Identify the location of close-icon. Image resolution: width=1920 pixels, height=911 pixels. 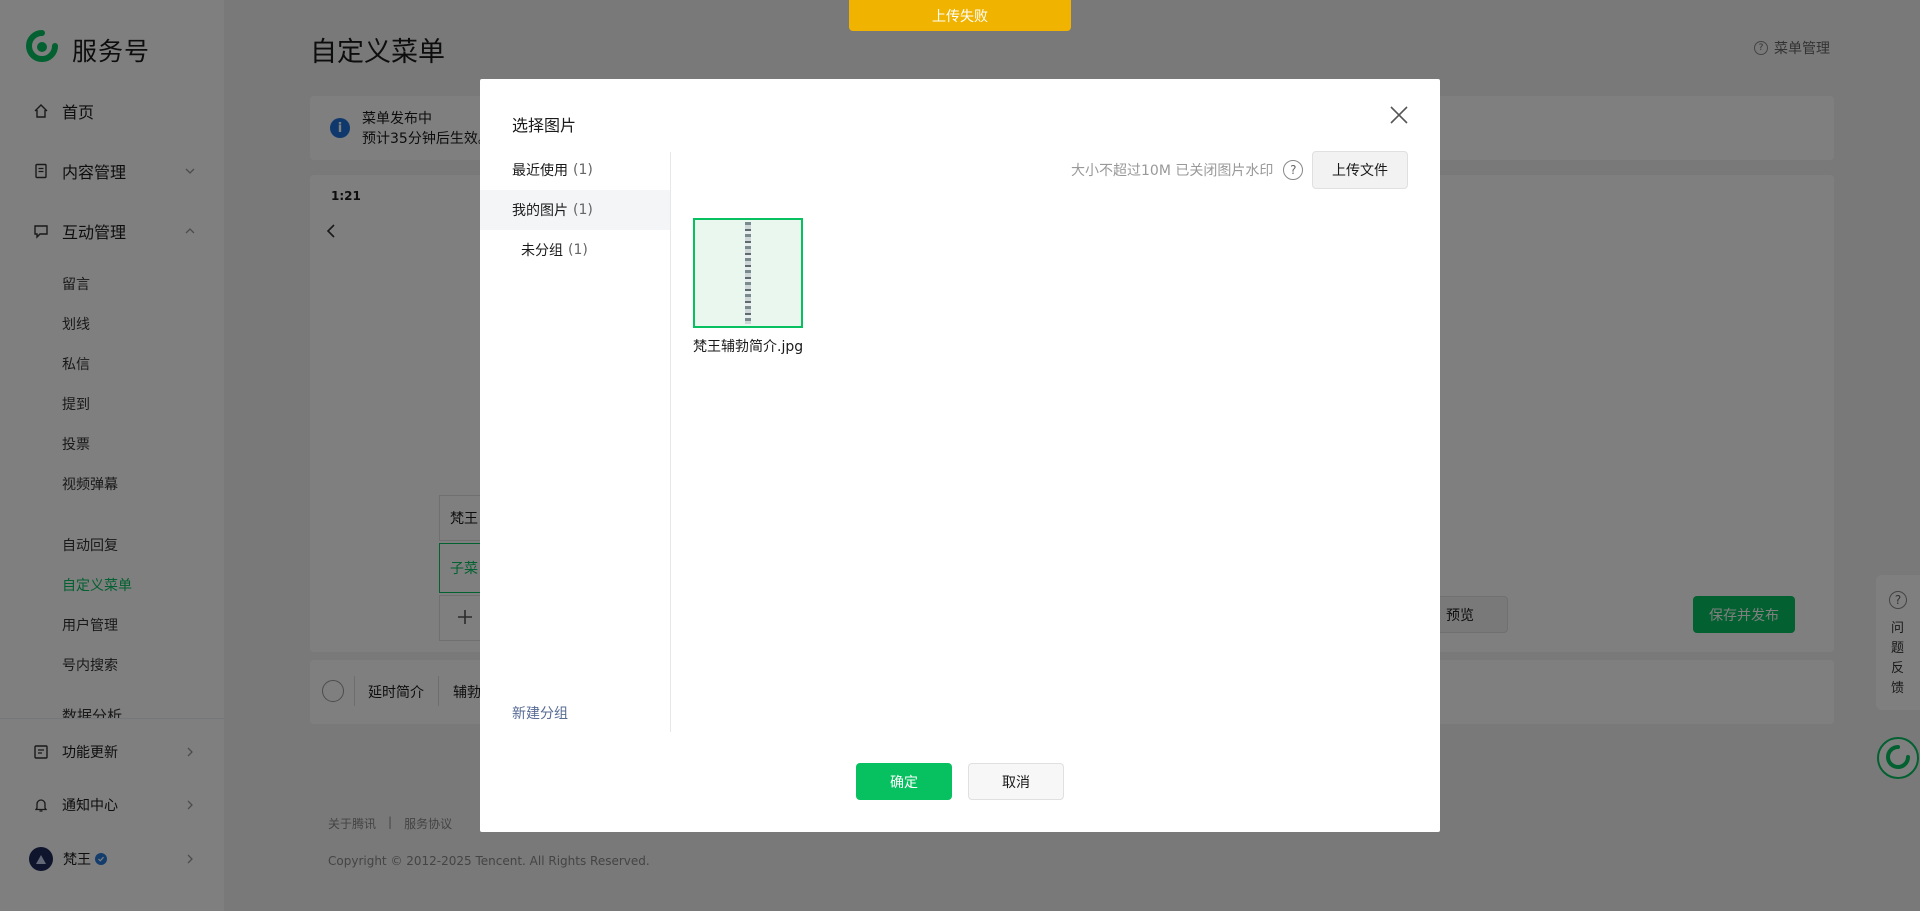
(1399, 115).